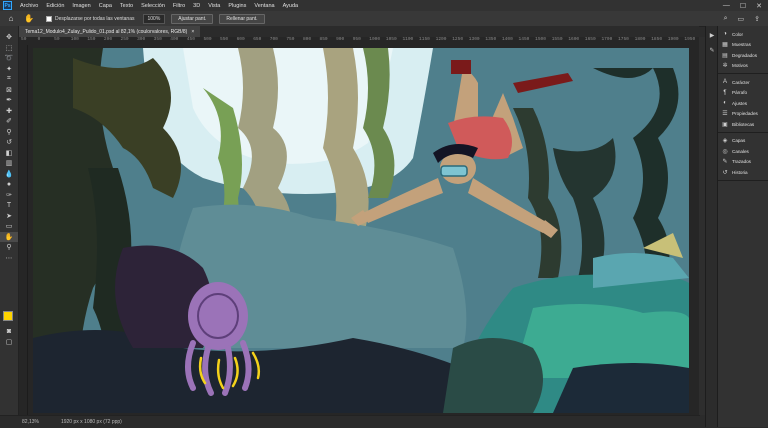 The height and width of the screenshot is (428, 768). I want to click on panel-gradients: ▤ Degradados, so click(743, 55).